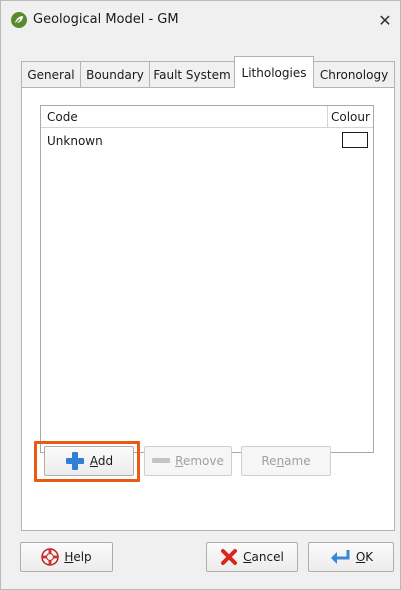  I want to click on cancel-button-label: Cancel, so click(263, 557).